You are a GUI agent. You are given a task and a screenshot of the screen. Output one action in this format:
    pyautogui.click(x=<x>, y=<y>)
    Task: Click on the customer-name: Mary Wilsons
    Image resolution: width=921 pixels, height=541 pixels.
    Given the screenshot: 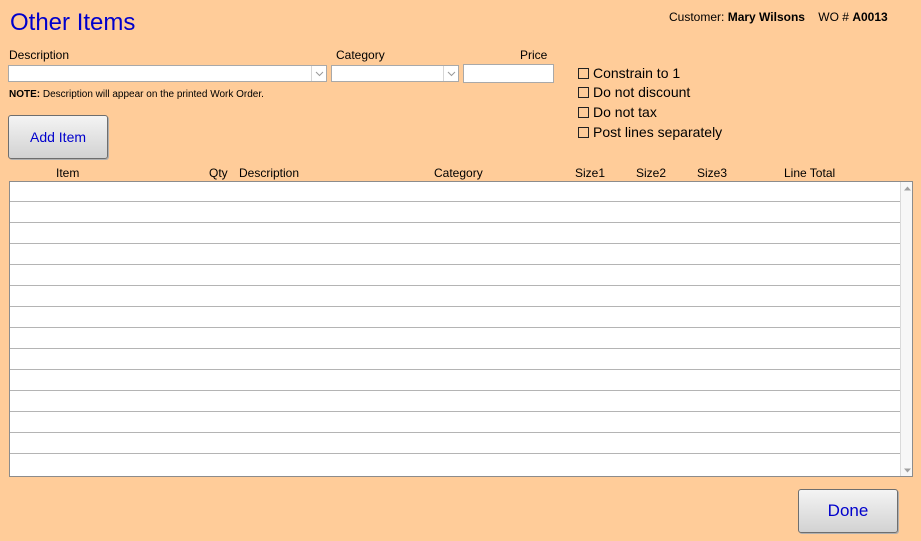 What is the action you would take?
    pyautogui.click(x=766, y=17)
    